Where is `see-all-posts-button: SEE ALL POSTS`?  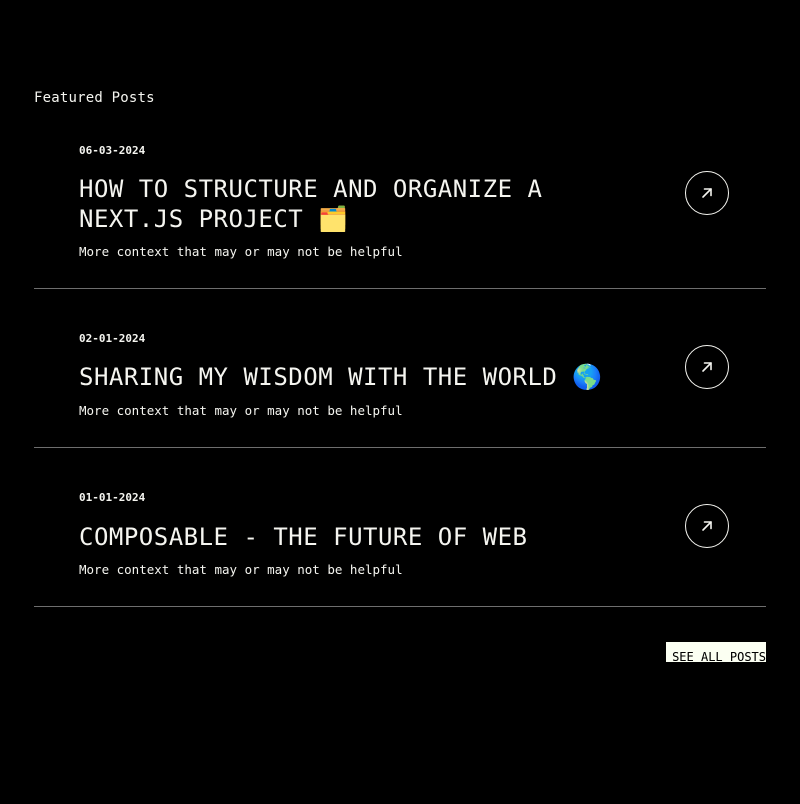
see-all-posts-button: SEE ALL POSTS is located at coordinates (716, 652).